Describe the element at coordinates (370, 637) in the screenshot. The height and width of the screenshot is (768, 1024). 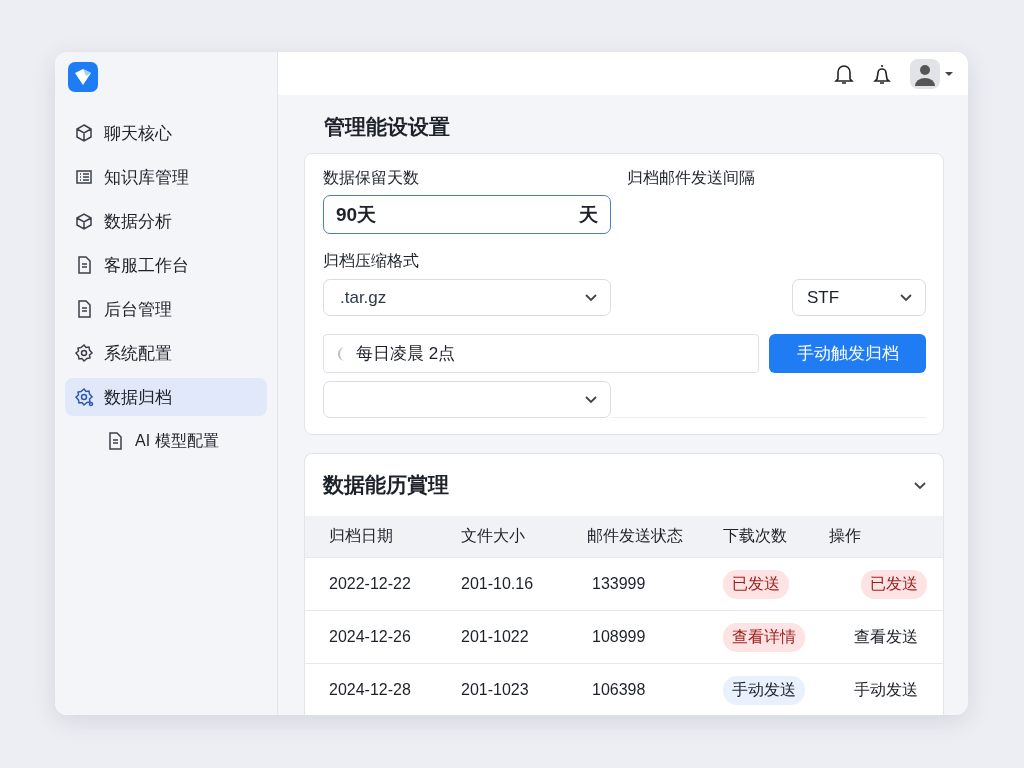
I see `table-cell-text: 2024-12-26` at that location.